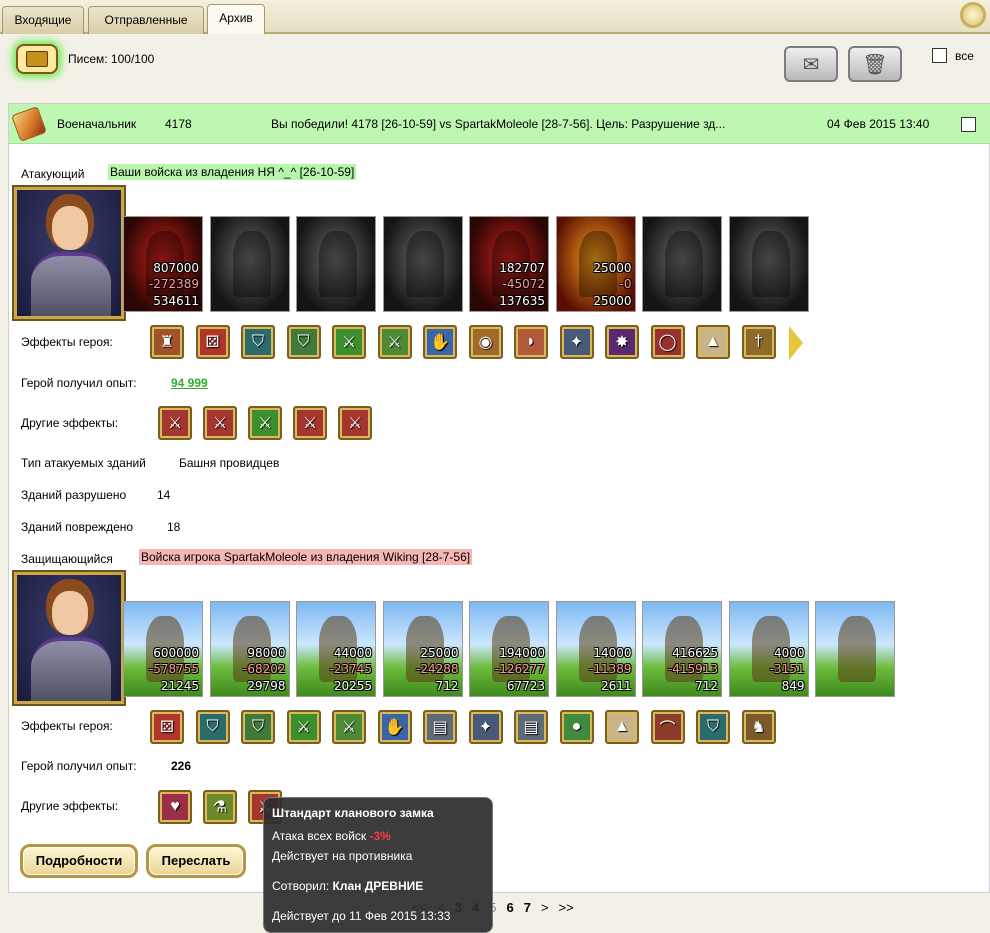 This screenshot has width=990, height=933. I want to click on unit-card: 194000 -126277 67723, so click(509, 649).